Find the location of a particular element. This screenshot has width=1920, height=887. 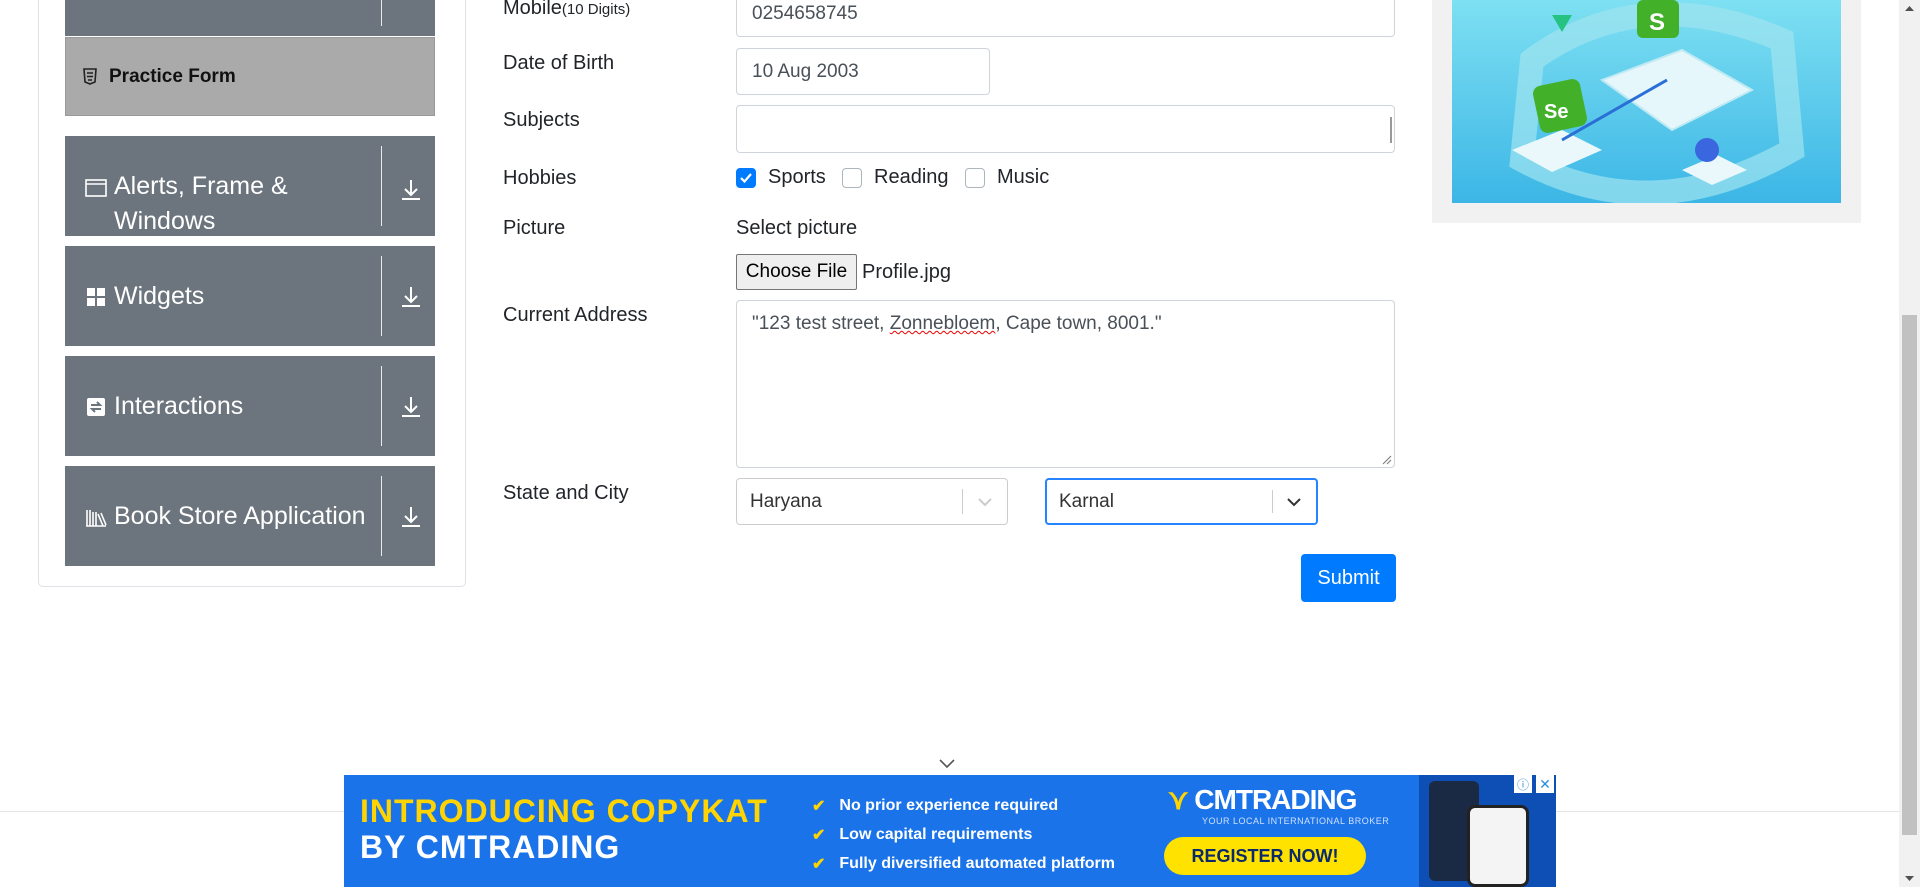

sidebar-group-book-store: Book Store Application is located at coordinates (250, 516).